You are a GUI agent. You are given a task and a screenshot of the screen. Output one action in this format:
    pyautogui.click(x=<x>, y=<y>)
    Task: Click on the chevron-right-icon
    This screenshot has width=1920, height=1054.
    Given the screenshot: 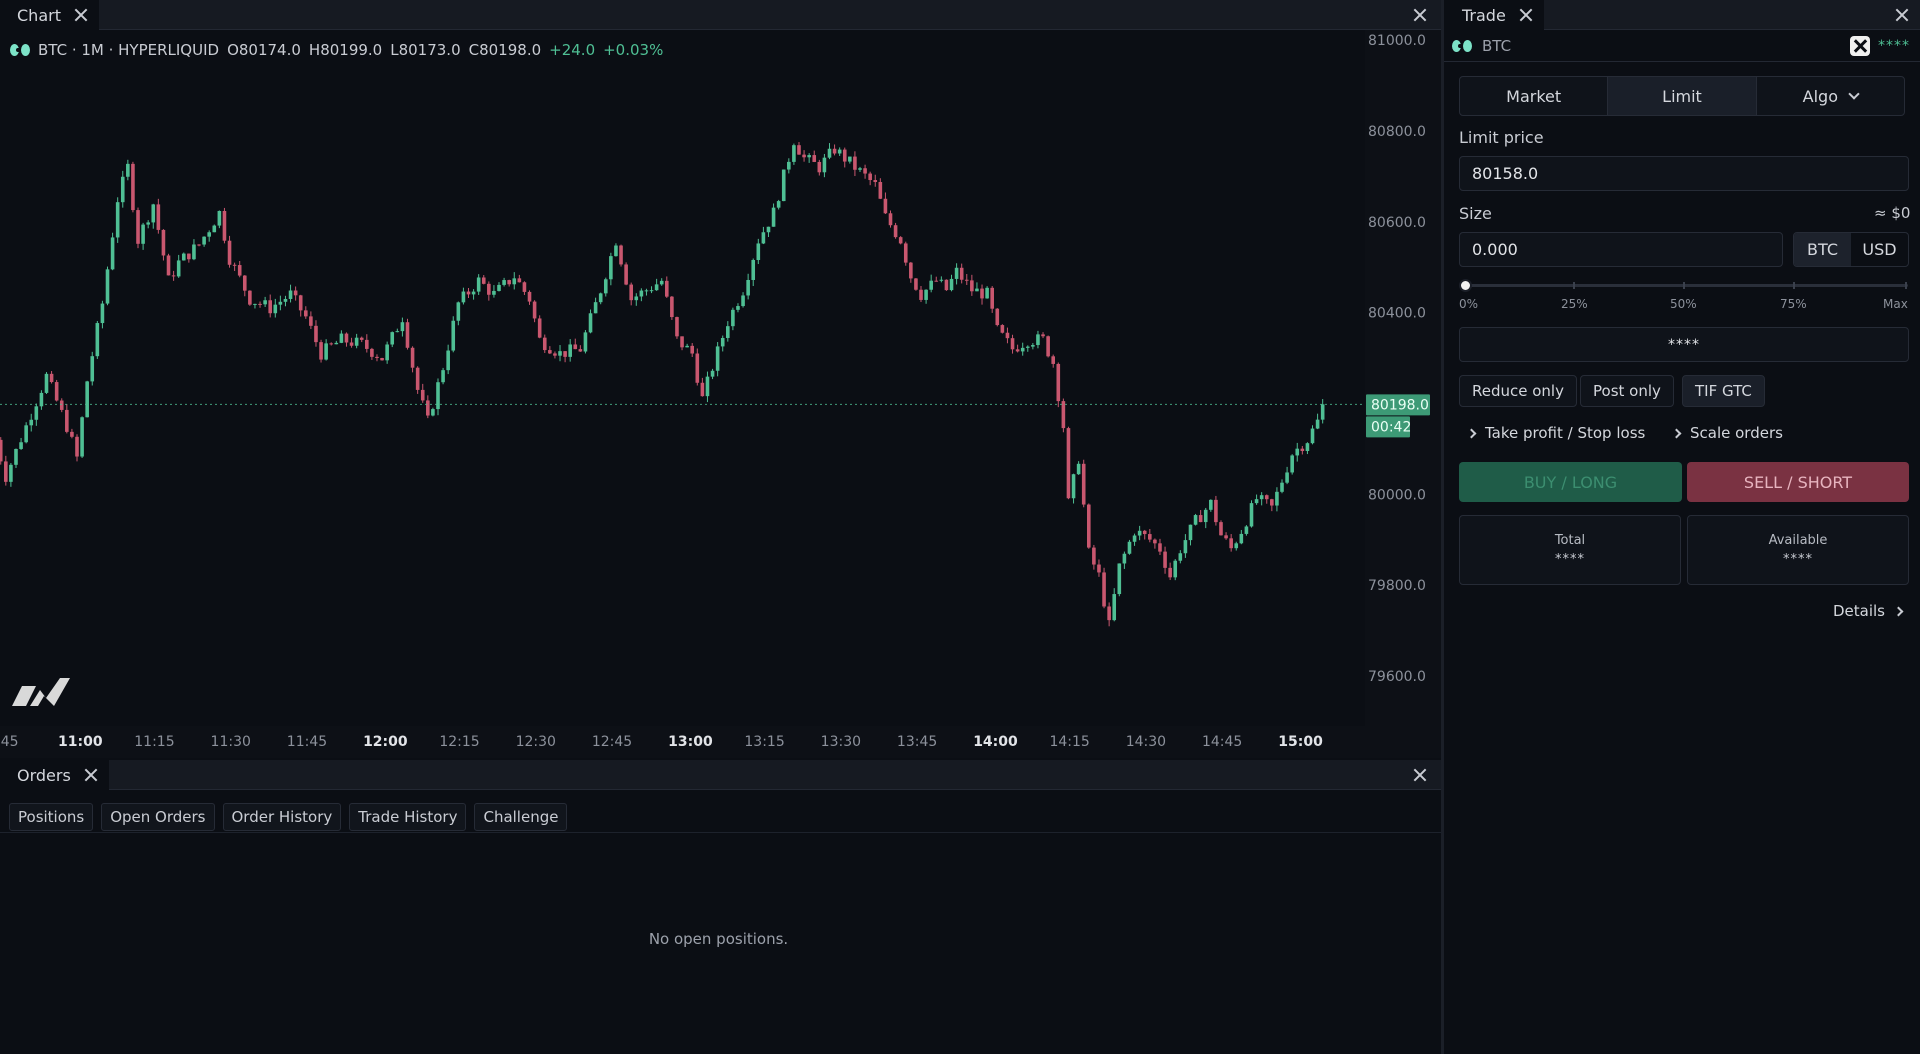 What is the action you would take?
    pyautogui.click(x=1471, y=433)
    